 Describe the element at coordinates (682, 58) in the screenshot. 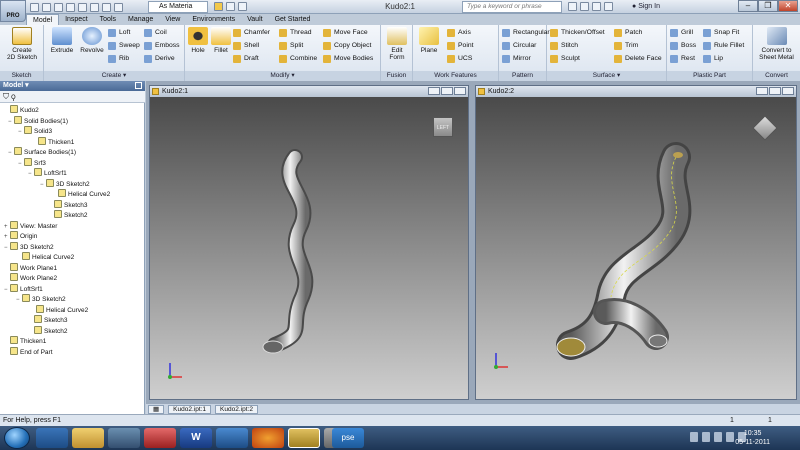

I see `rest-button: Rest` at that location.